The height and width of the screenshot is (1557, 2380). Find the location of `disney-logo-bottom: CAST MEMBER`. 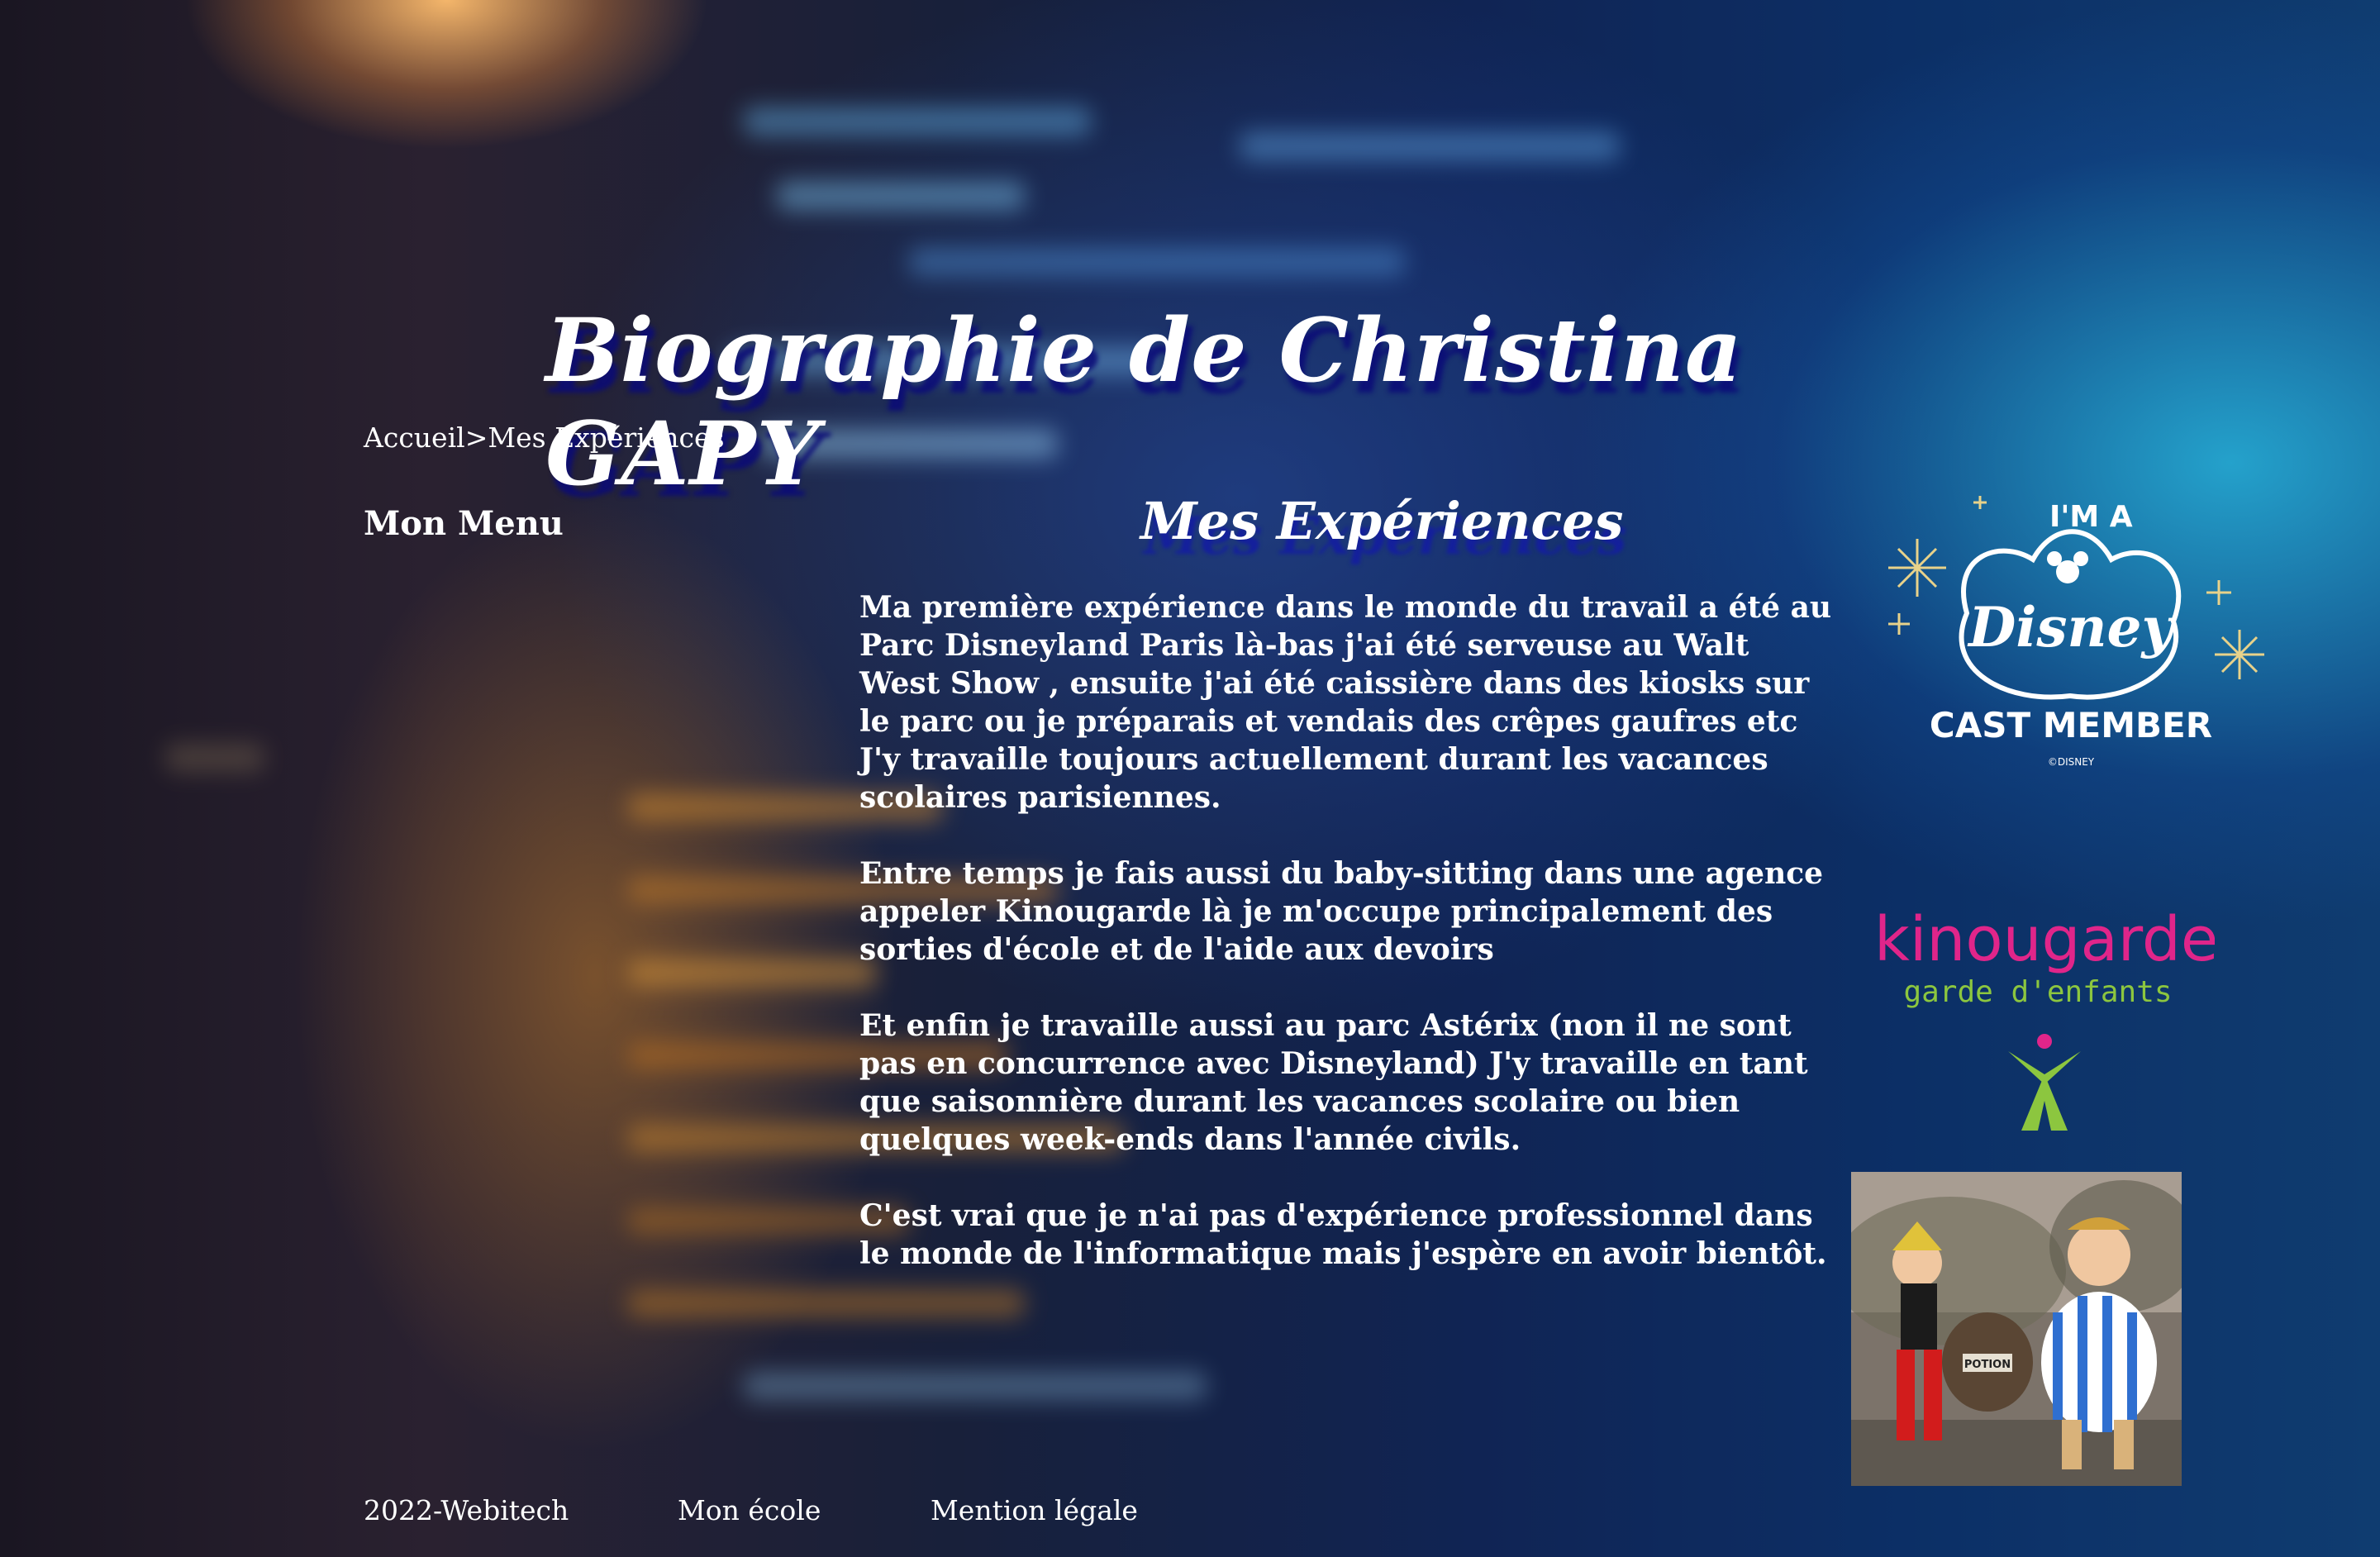

disney-logo-bottom: CAST MEMBER is located at coordinates (2071, 725).